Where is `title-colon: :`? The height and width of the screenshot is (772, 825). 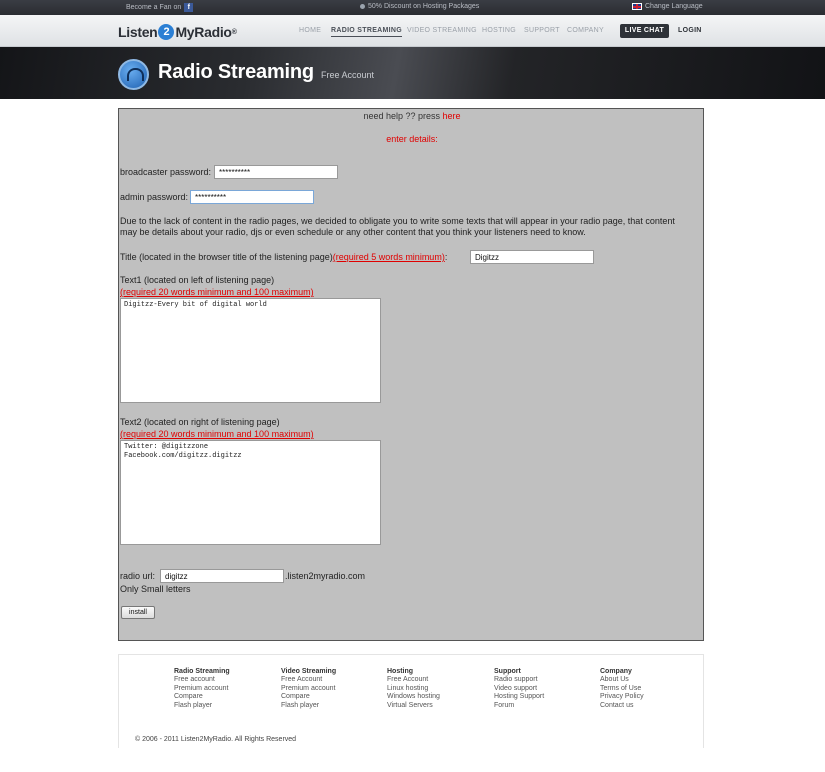
title-colon: : is located at coordinates (446, 257).